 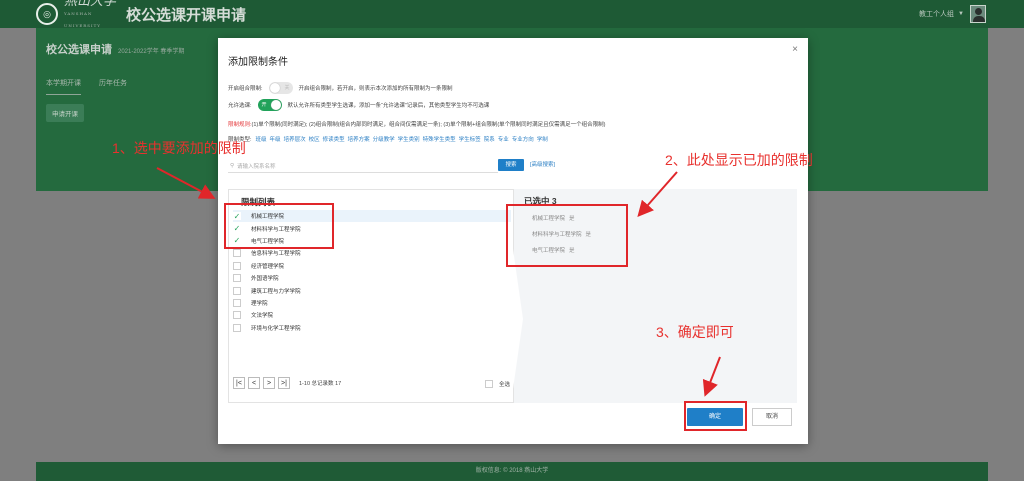 What do you see at coordinates (269, 383) in the screenshot?
I see `next-page-button: >` at bounding box center [269, 383].